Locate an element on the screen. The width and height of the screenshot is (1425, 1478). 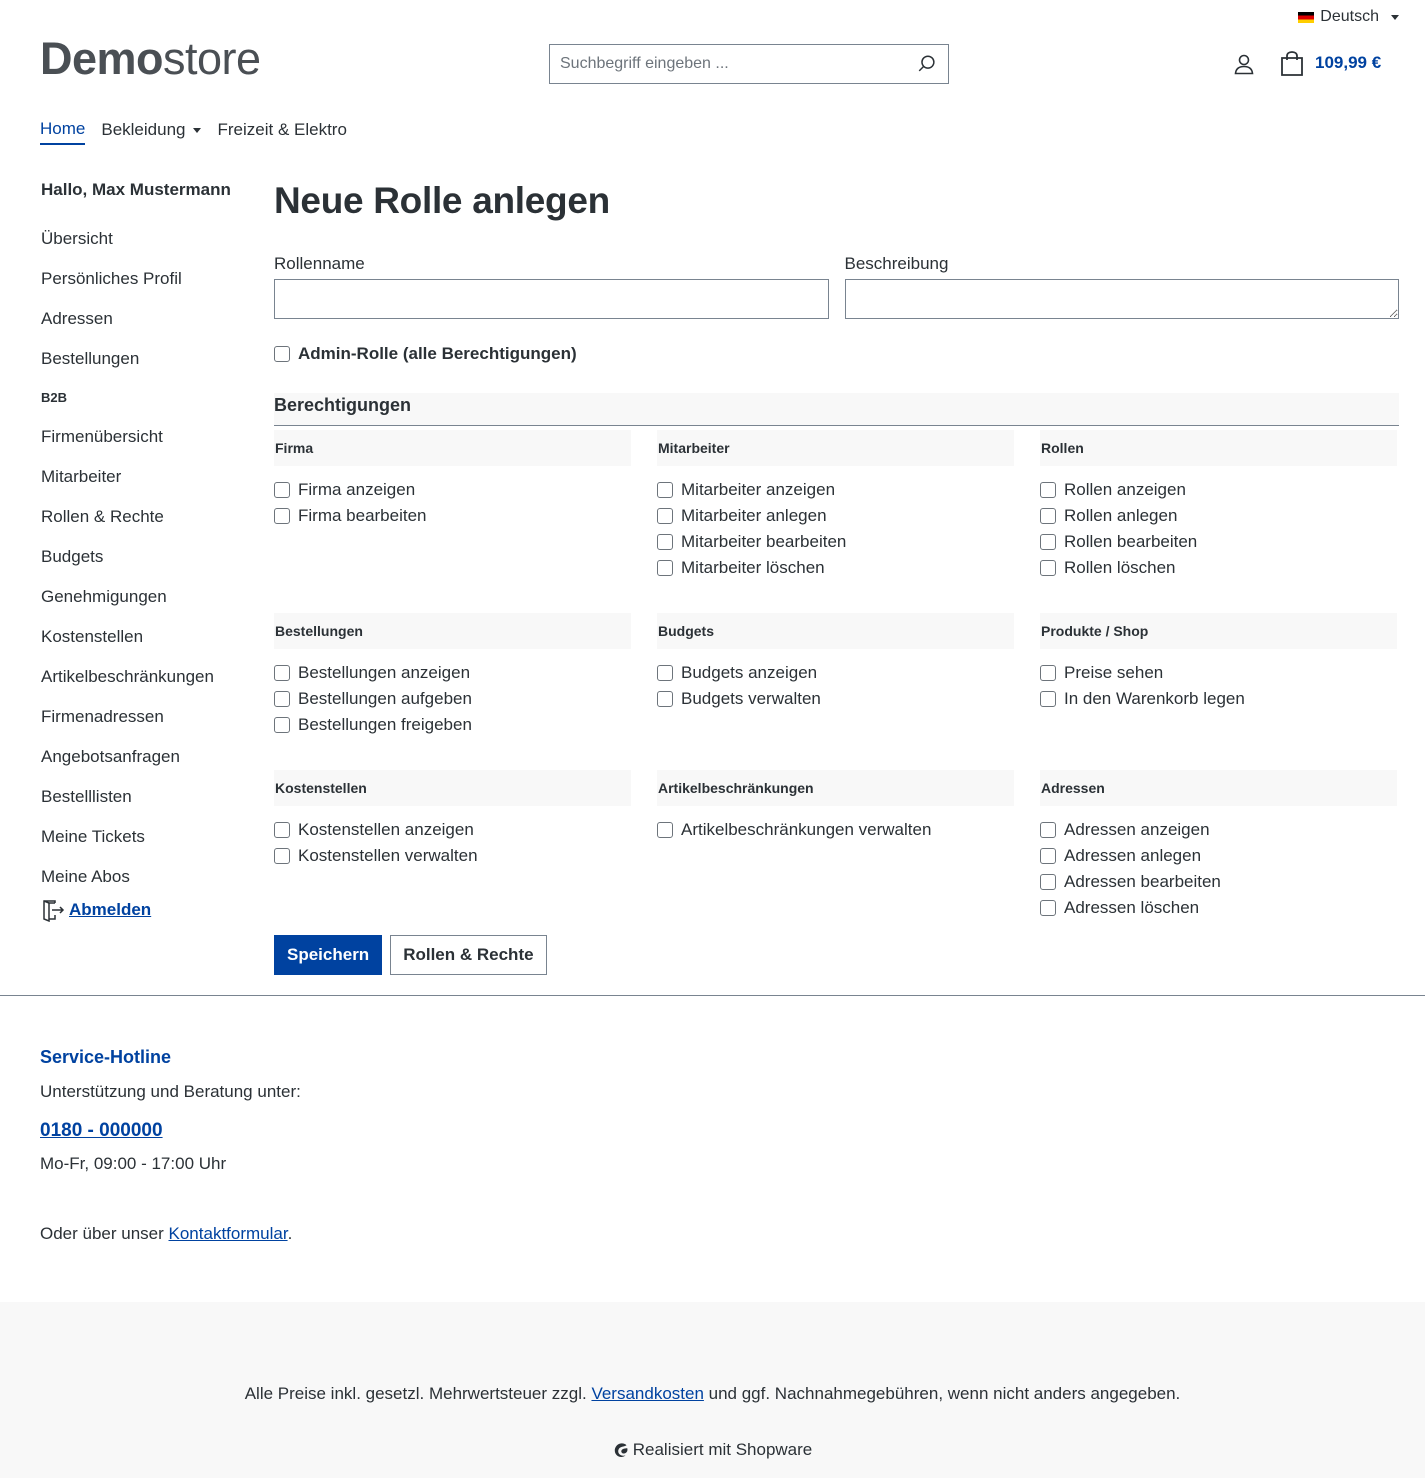
cart-icon is located at coordinates (1292, 64).